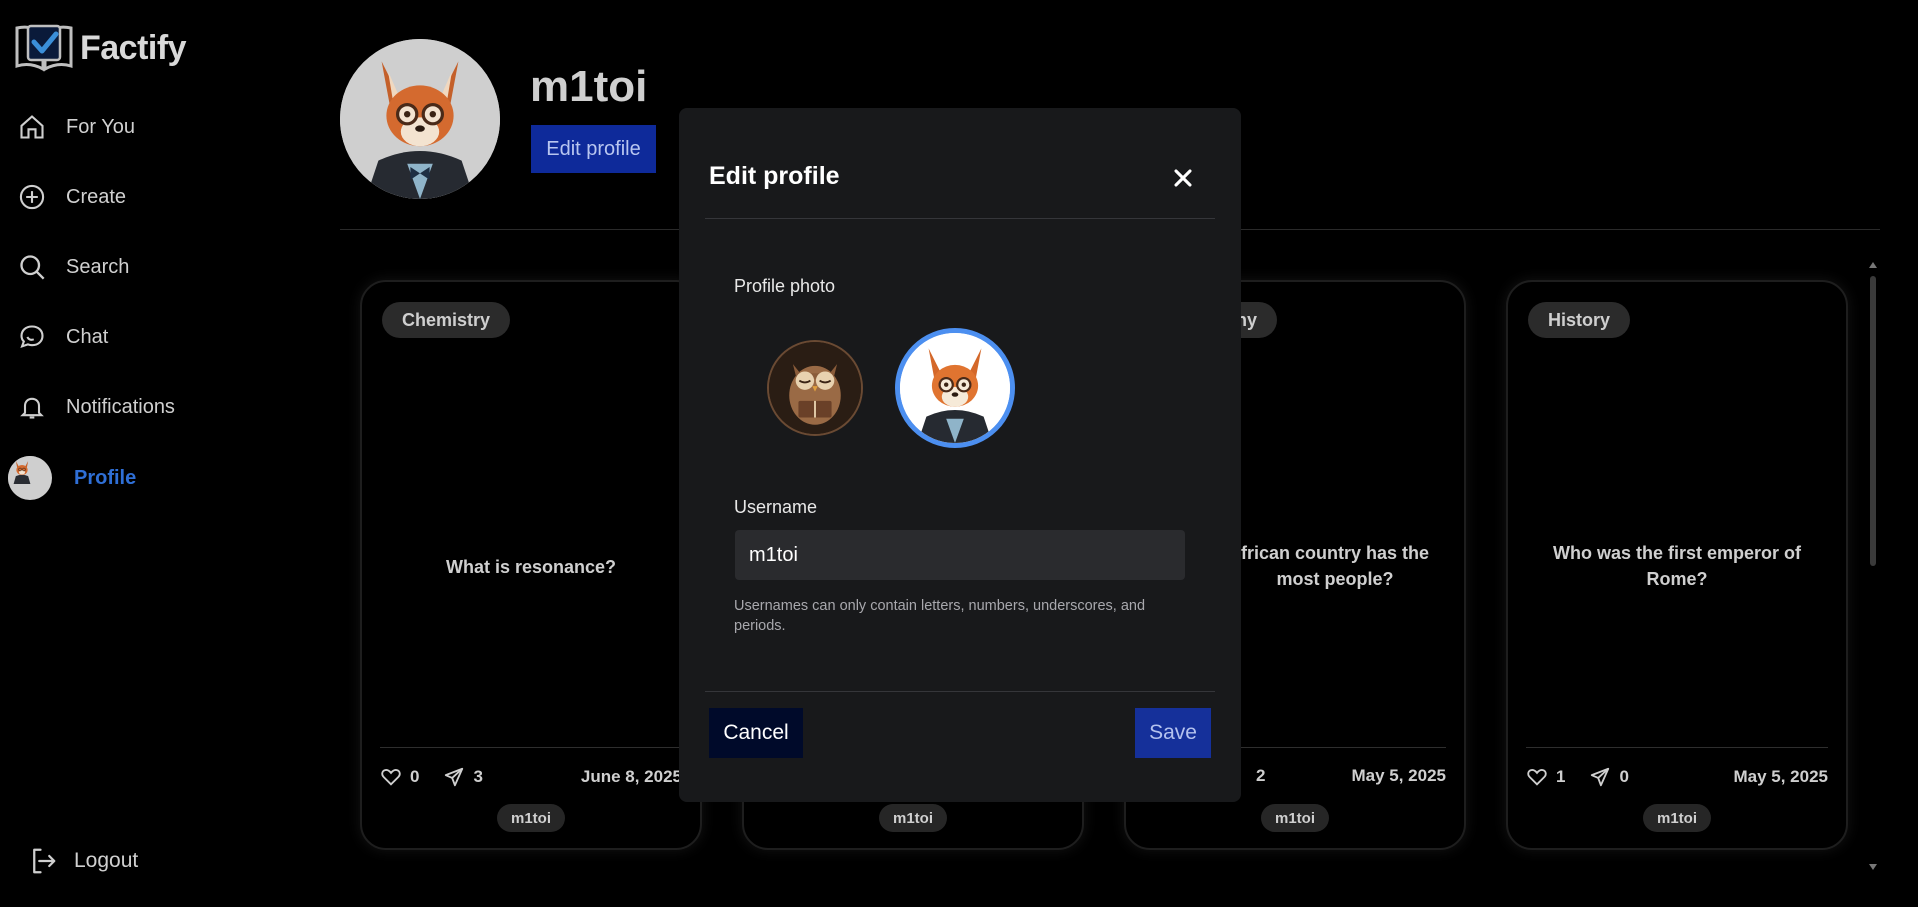 This screenshot has width=1918, height=907. Describe the element at coordinates (44, 48) in the screenshot. I see `book-check-logo-icon` at that location.